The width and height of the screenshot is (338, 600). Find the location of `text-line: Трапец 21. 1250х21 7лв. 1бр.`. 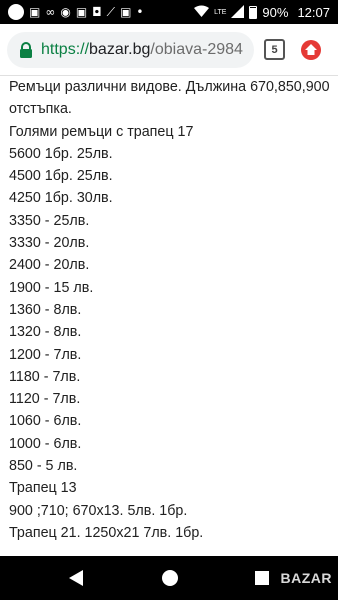

text-line: Трапец 21. 1250х21 7лв. 1бр. is located at coordinates (106, 532).